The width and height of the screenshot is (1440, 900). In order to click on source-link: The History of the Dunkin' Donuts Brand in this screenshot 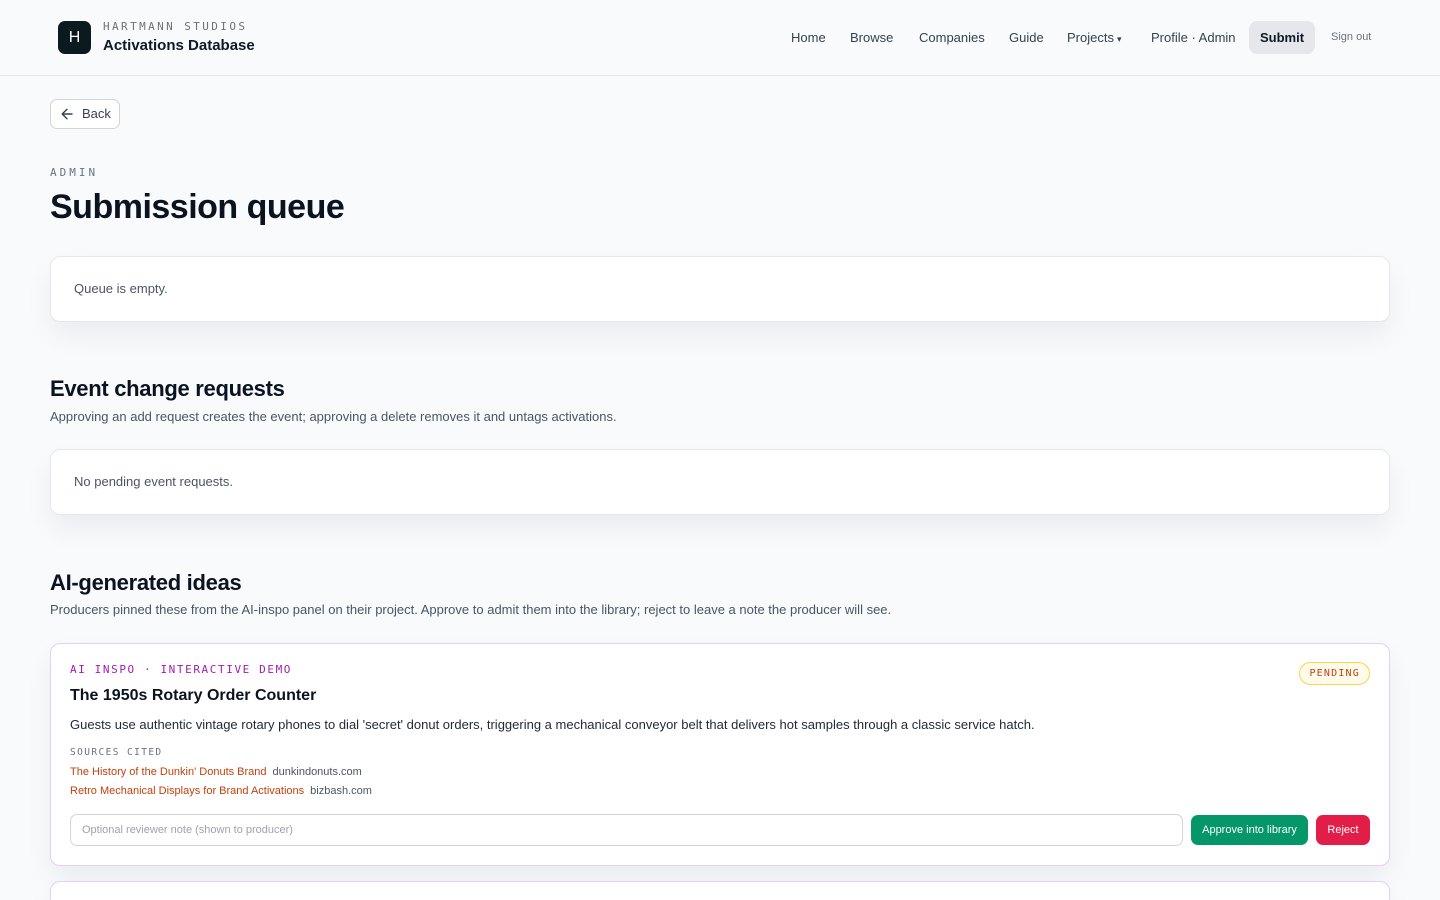, I will do `click(168, 772)`.